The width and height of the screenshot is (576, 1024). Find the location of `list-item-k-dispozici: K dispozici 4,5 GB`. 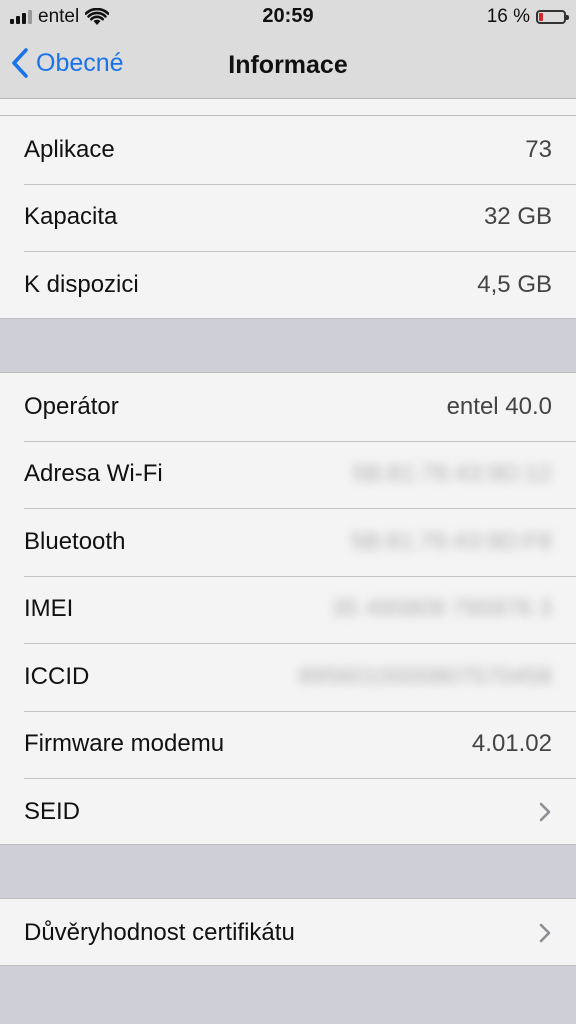

list-item-k-dispozici: K dispozici 4,5 GB is located at coordinates (288, 285).